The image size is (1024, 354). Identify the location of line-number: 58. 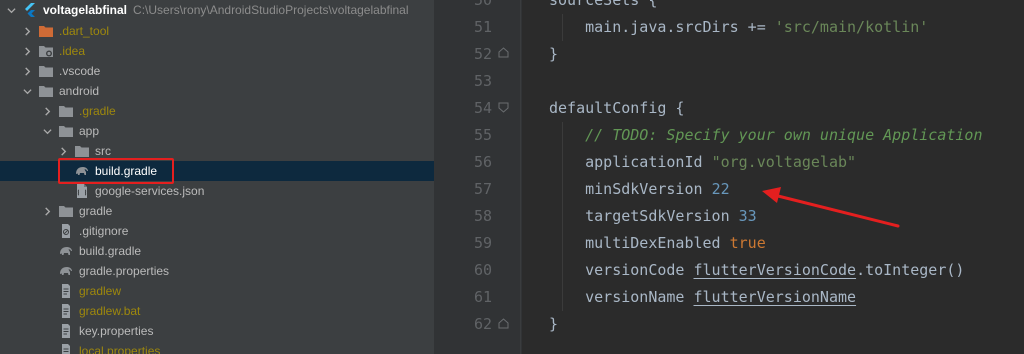
(482, 216).